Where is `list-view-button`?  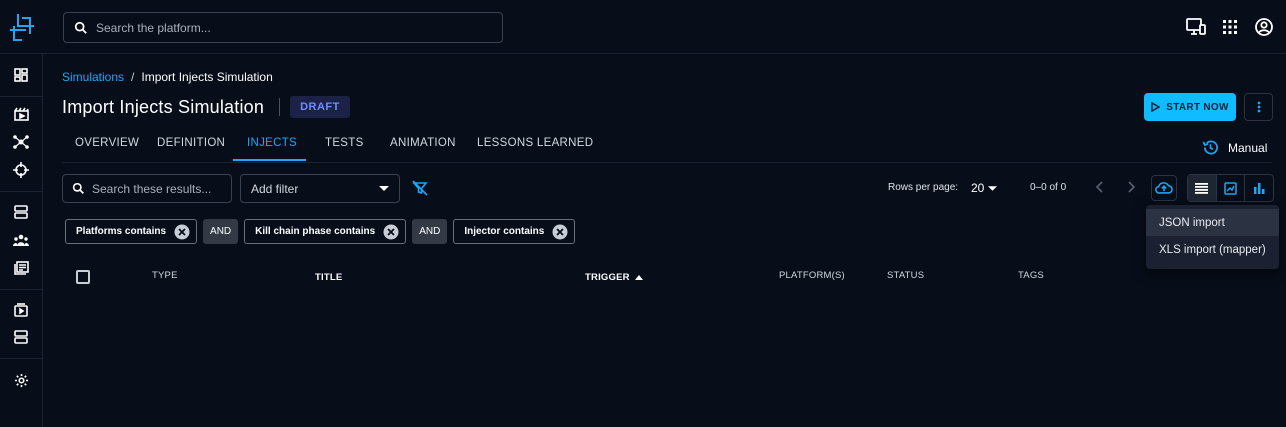
list-view-button is located at coordinates (1202, 188).